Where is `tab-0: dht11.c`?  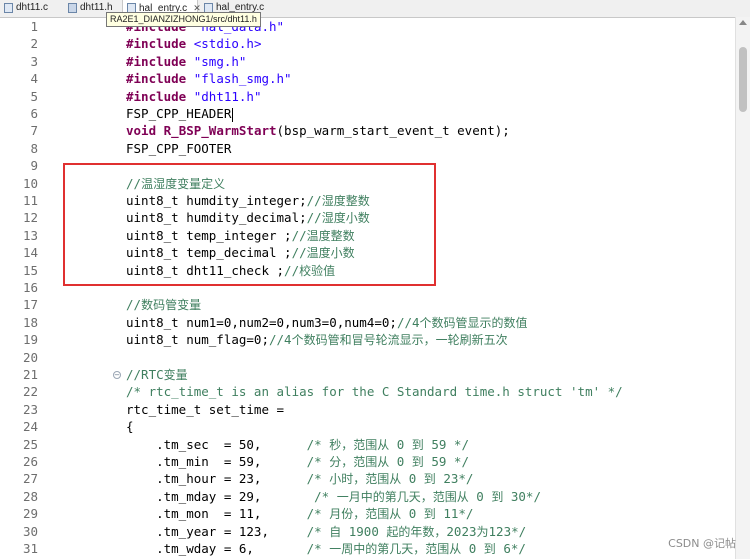
tab-0: dht11.c is located at coordinates (31, 8).